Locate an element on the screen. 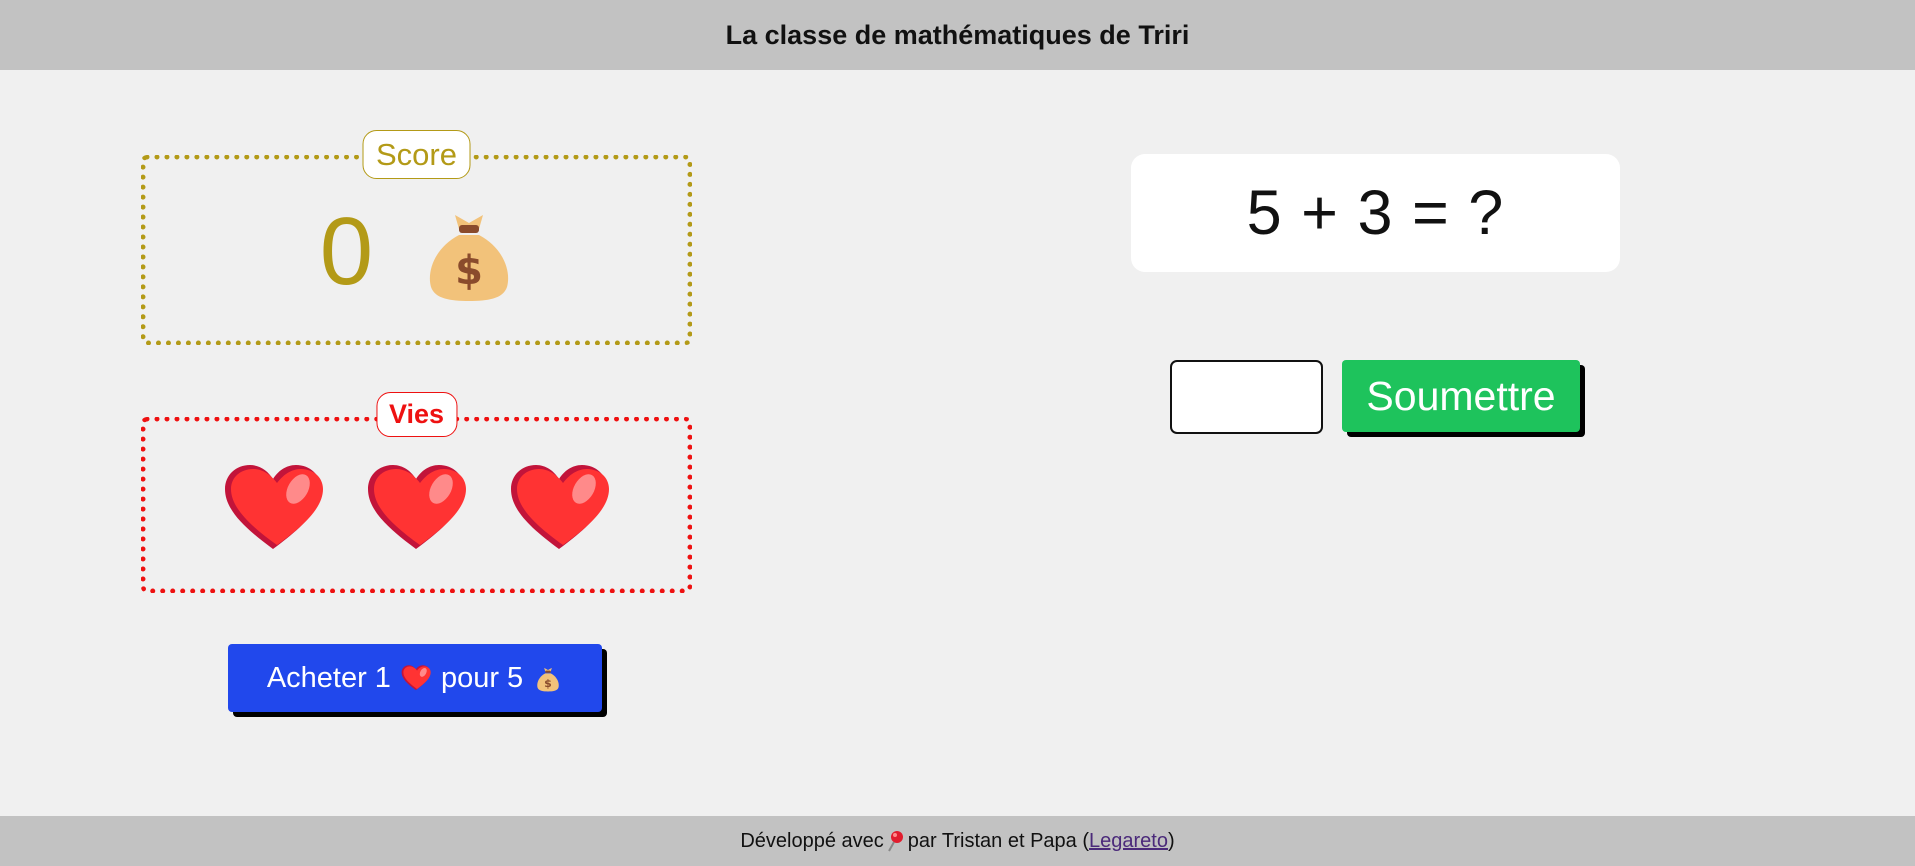  footer-middle: par Tristan et Papa ( is located at coordinates (998, 840).